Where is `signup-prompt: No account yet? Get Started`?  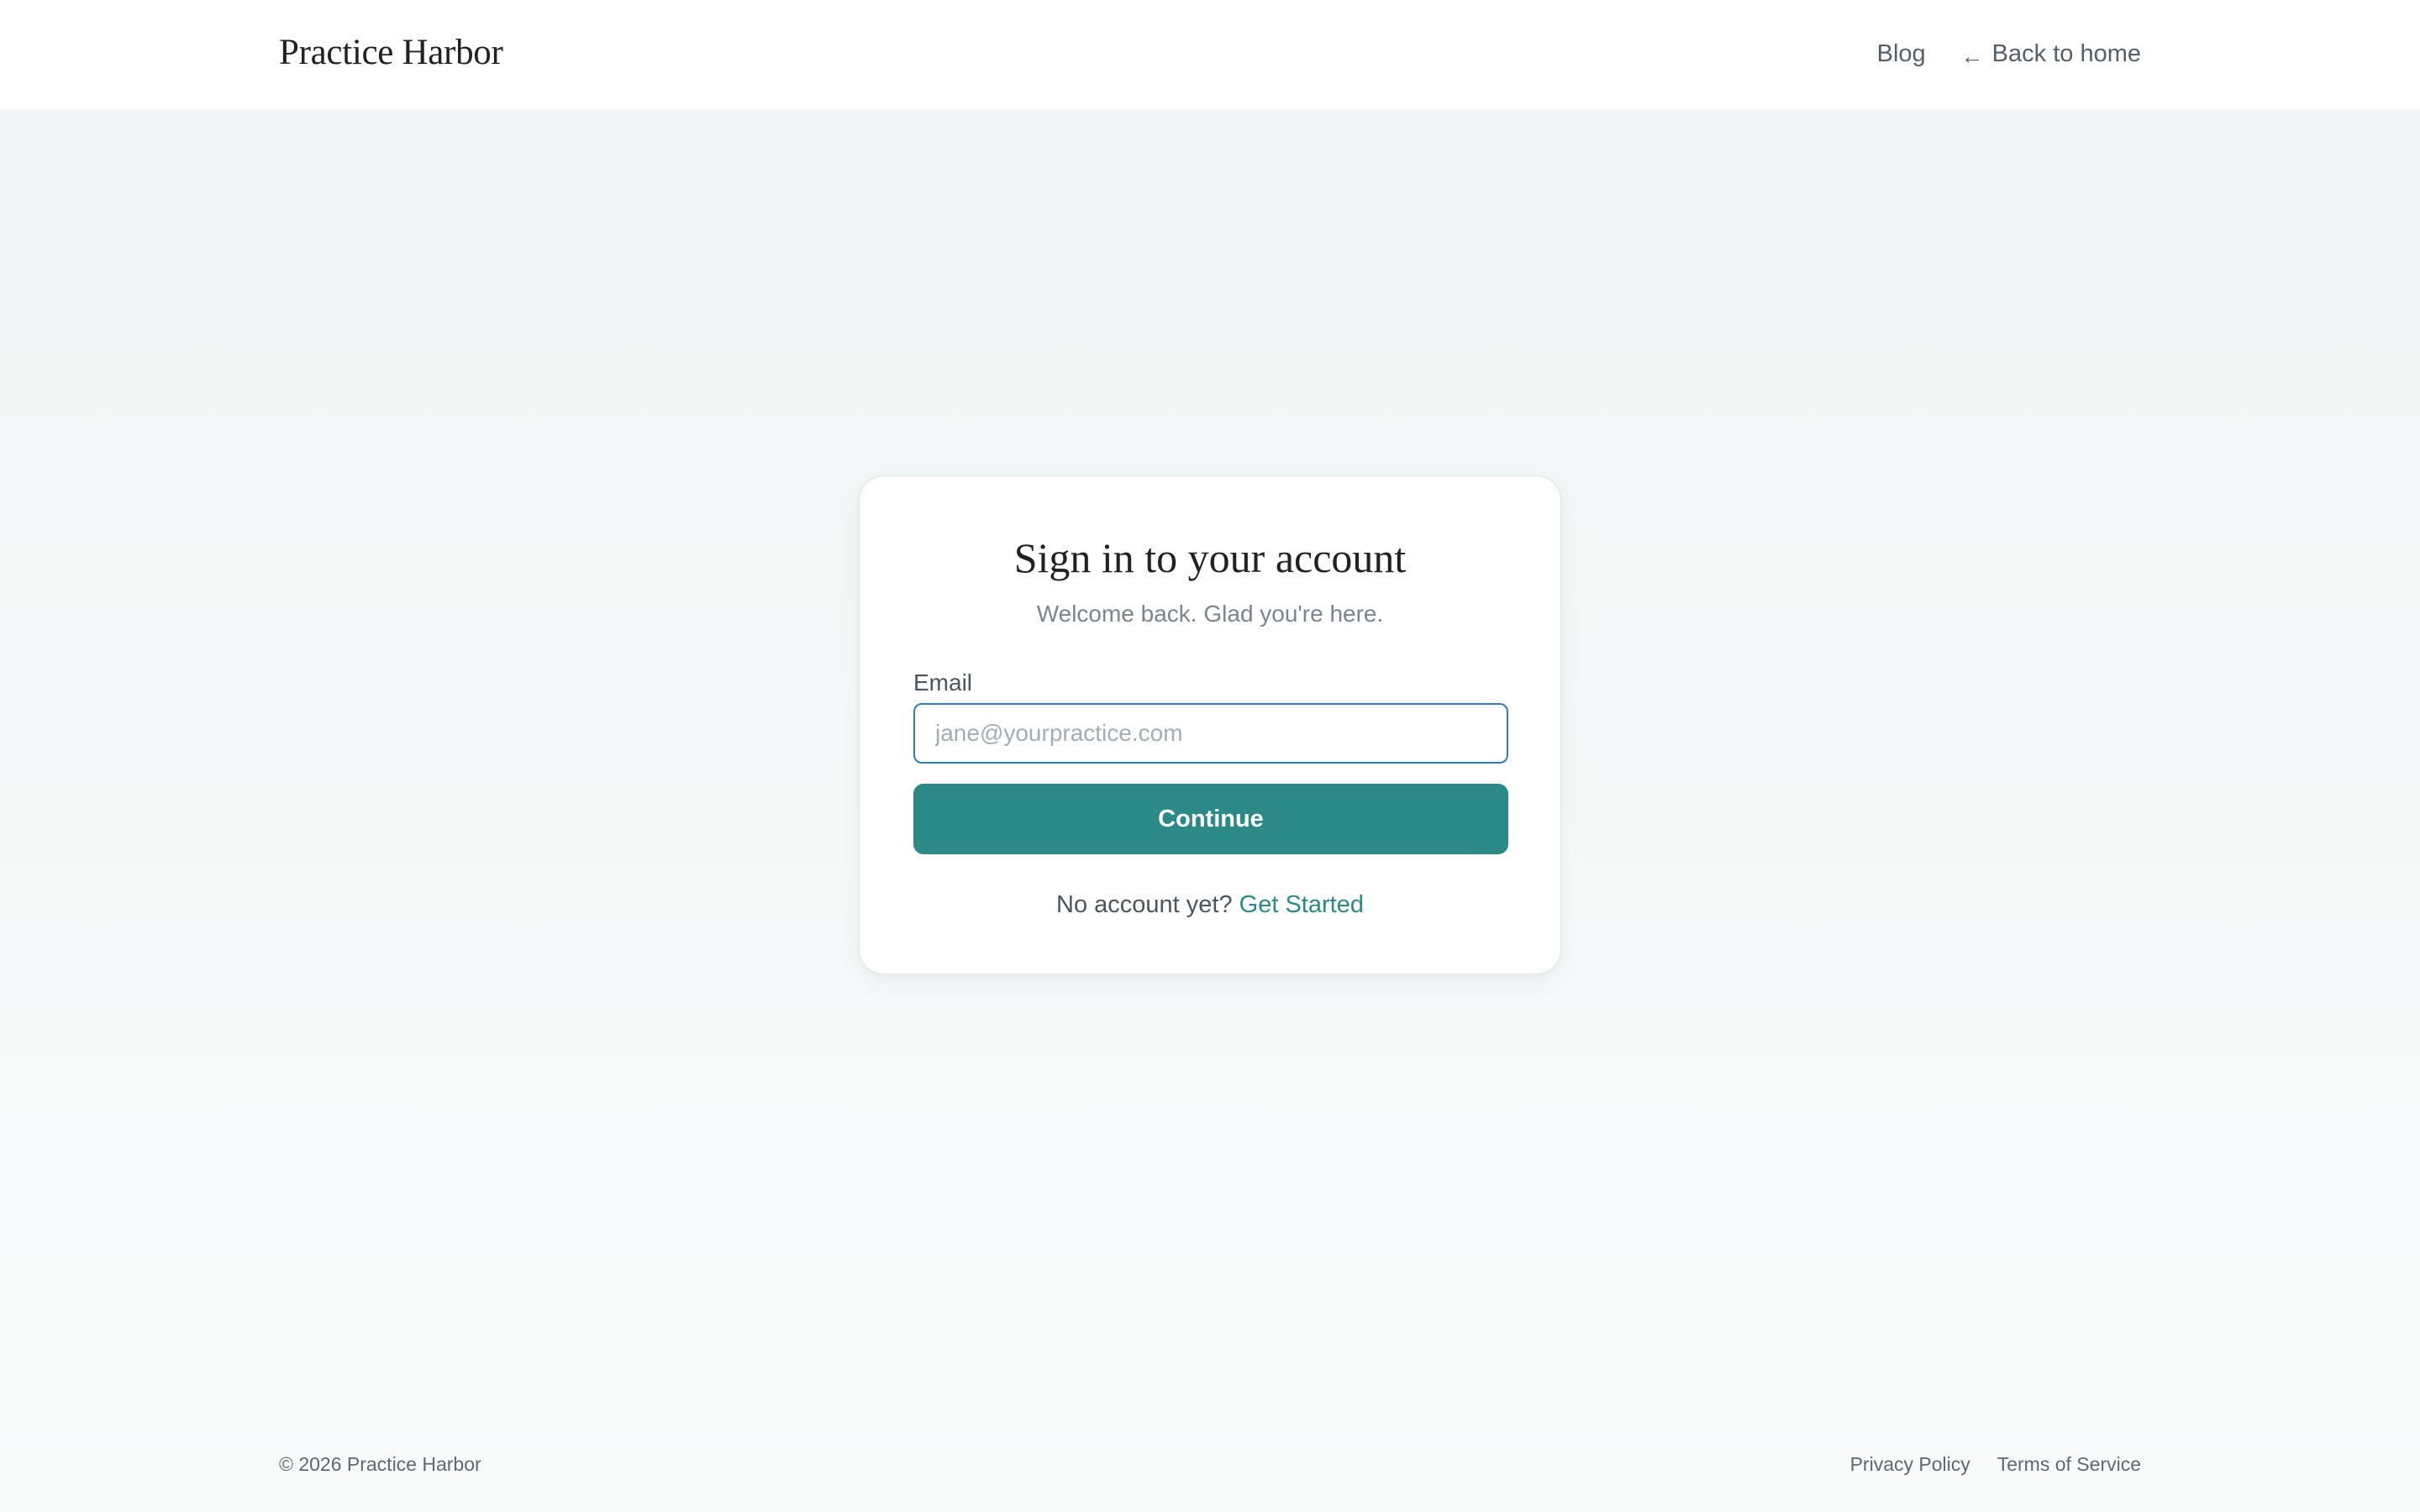
signup-prompt: No account yet? Get Started is located at coordinates (1210, 905).